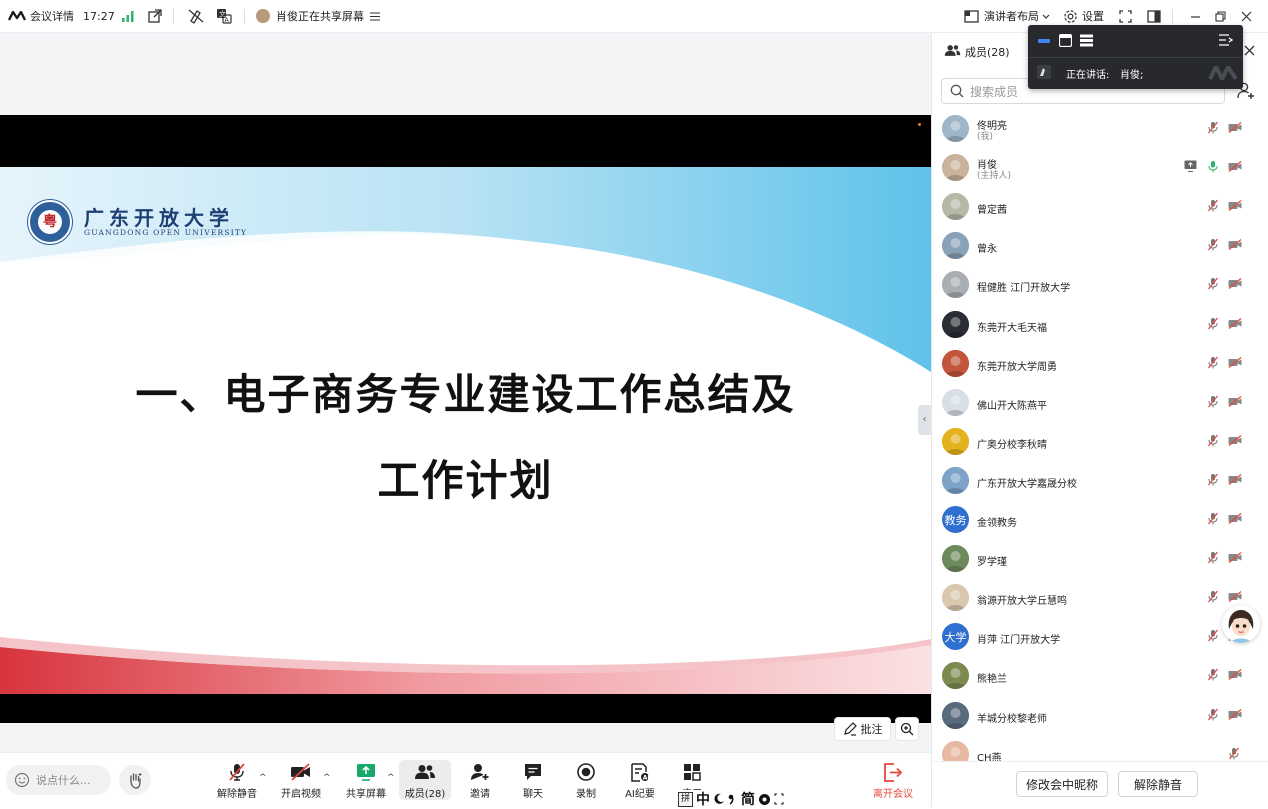 This screenshot has height=809, width=1268. I want to click on ai-minutes-button: AI AI纪要, so click(640, 782).